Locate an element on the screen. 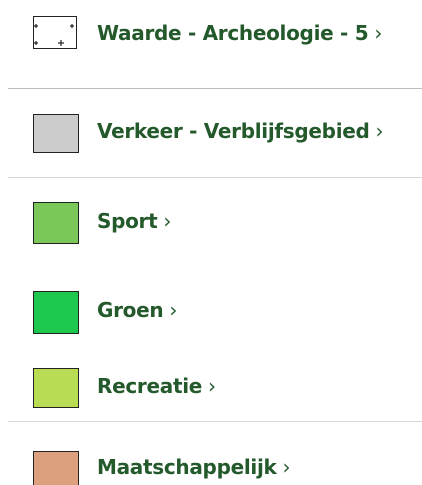 This screenshot has width=422, height=485. legend-item-label: Groen › is located at coordinates (137, 310).